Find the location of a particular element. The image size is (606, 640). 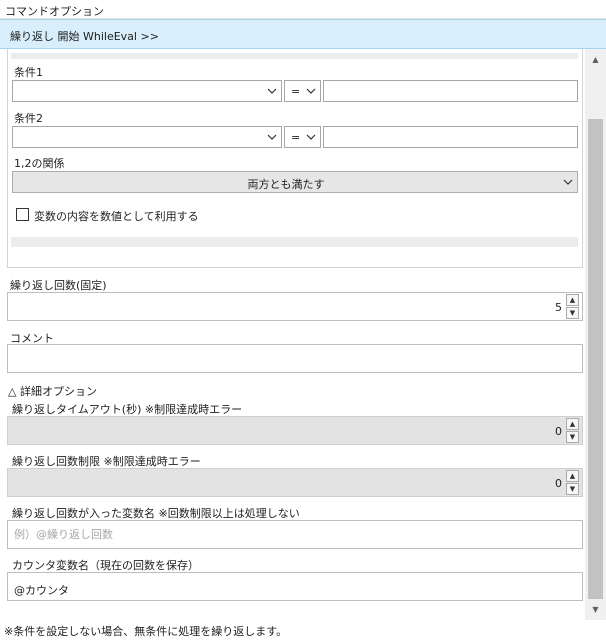

relation-value: 両方とも満たす is located at coordinates (286, 184).